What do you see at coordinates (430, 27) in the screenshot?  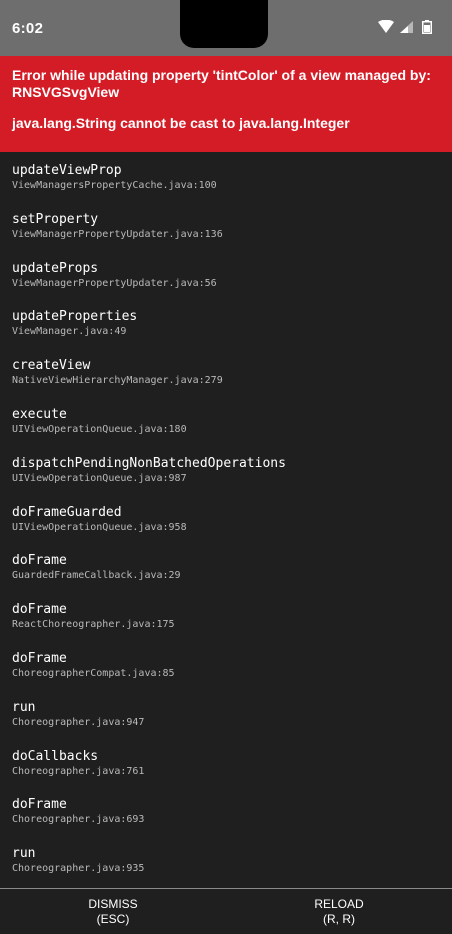 I see `battery-icon` at bounding box center [430, 27].